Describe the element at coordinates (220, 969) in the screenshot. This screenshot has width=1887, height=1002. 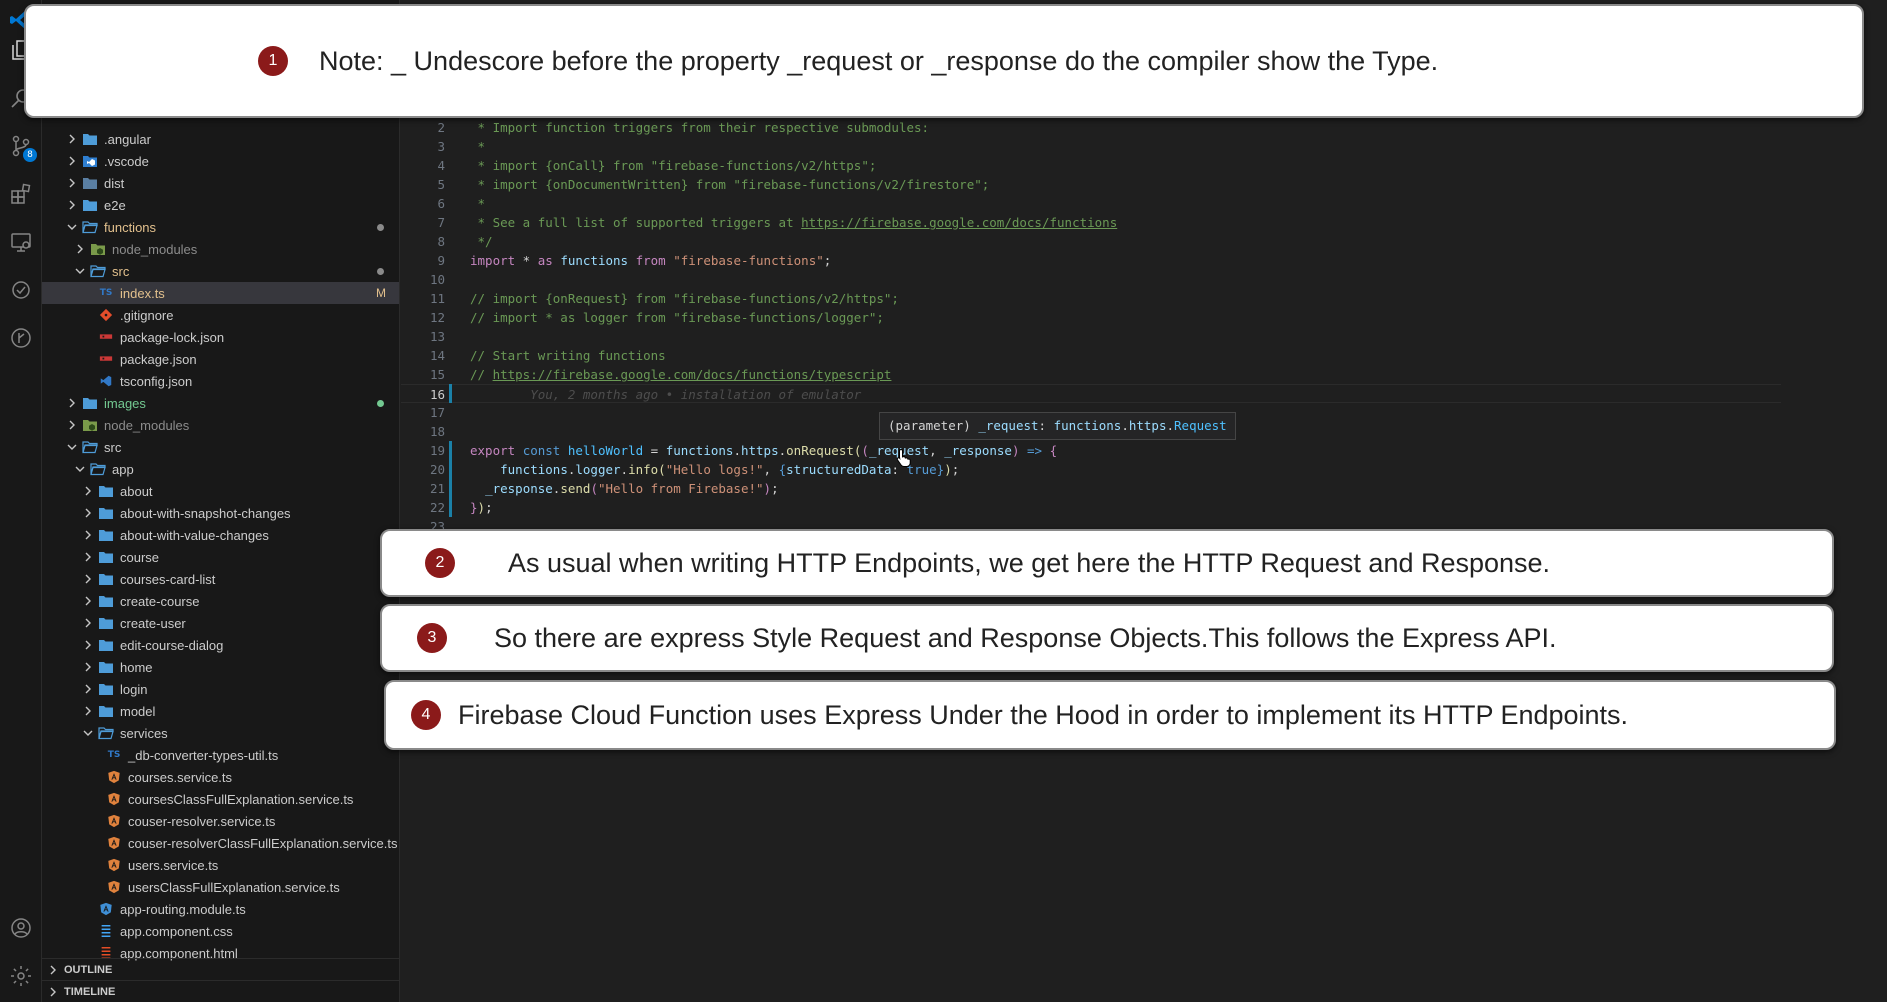
I see `outline-section-header: OUTLINE` at that location.